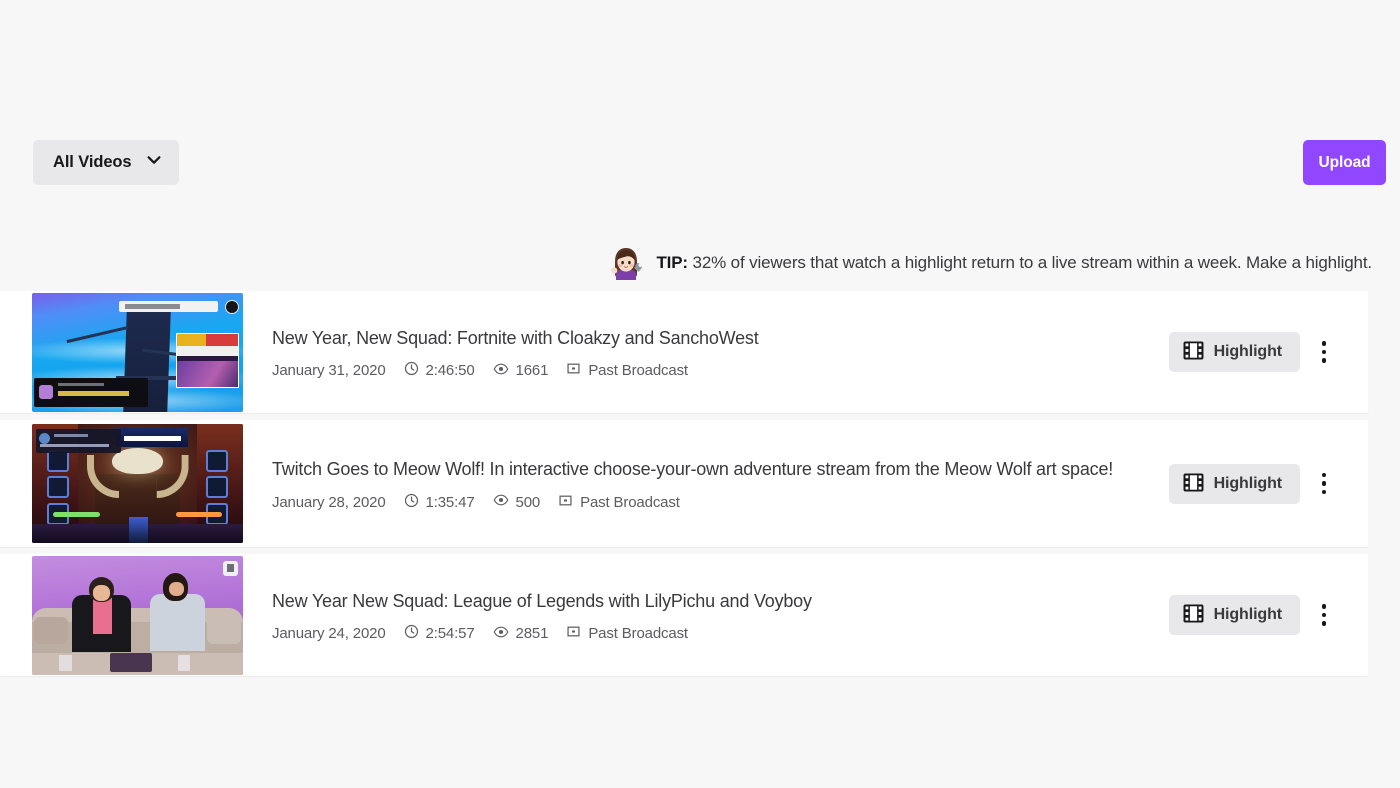 The width and height of the screenshot is (1400, 788). What do you see at coordinates (450, 502) in the screenshot?
I see `duration-text: 1:35:47` at bounding box center [450, 502].